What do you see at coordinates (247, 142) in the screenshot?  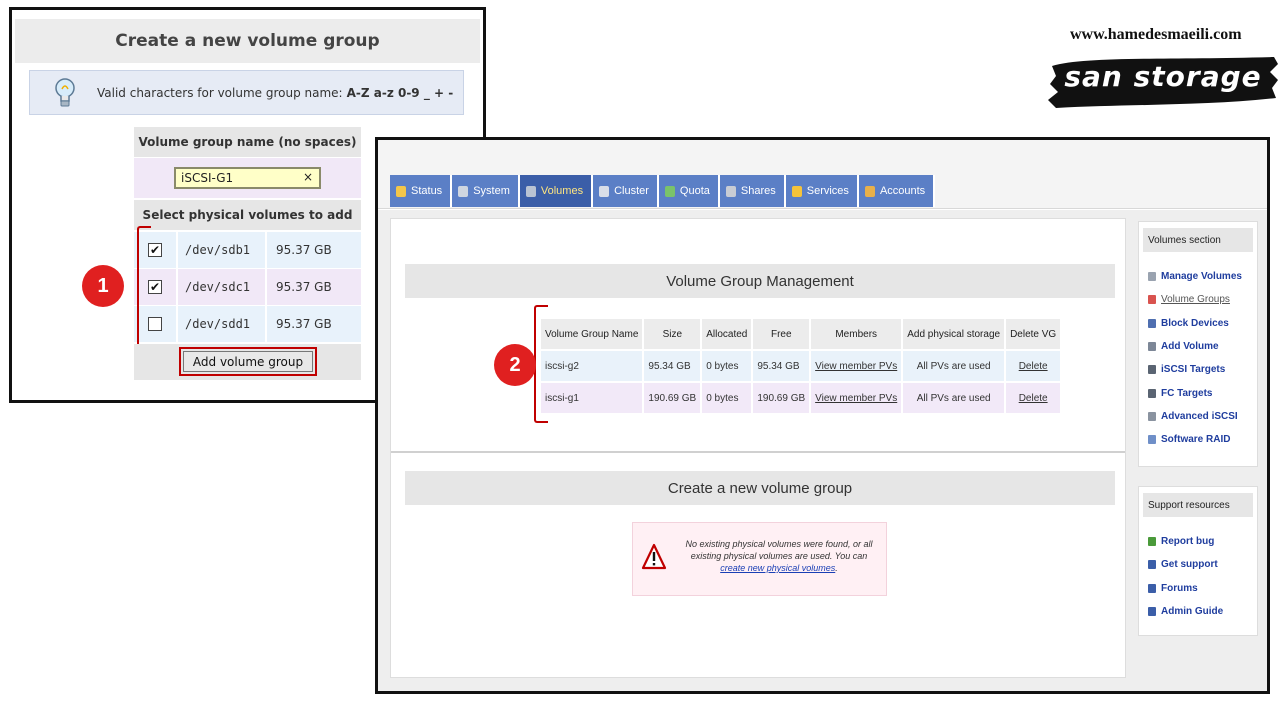 I see `volume-group-name-label: Volume group name (no spaces)` at bounding box center [247, 142].